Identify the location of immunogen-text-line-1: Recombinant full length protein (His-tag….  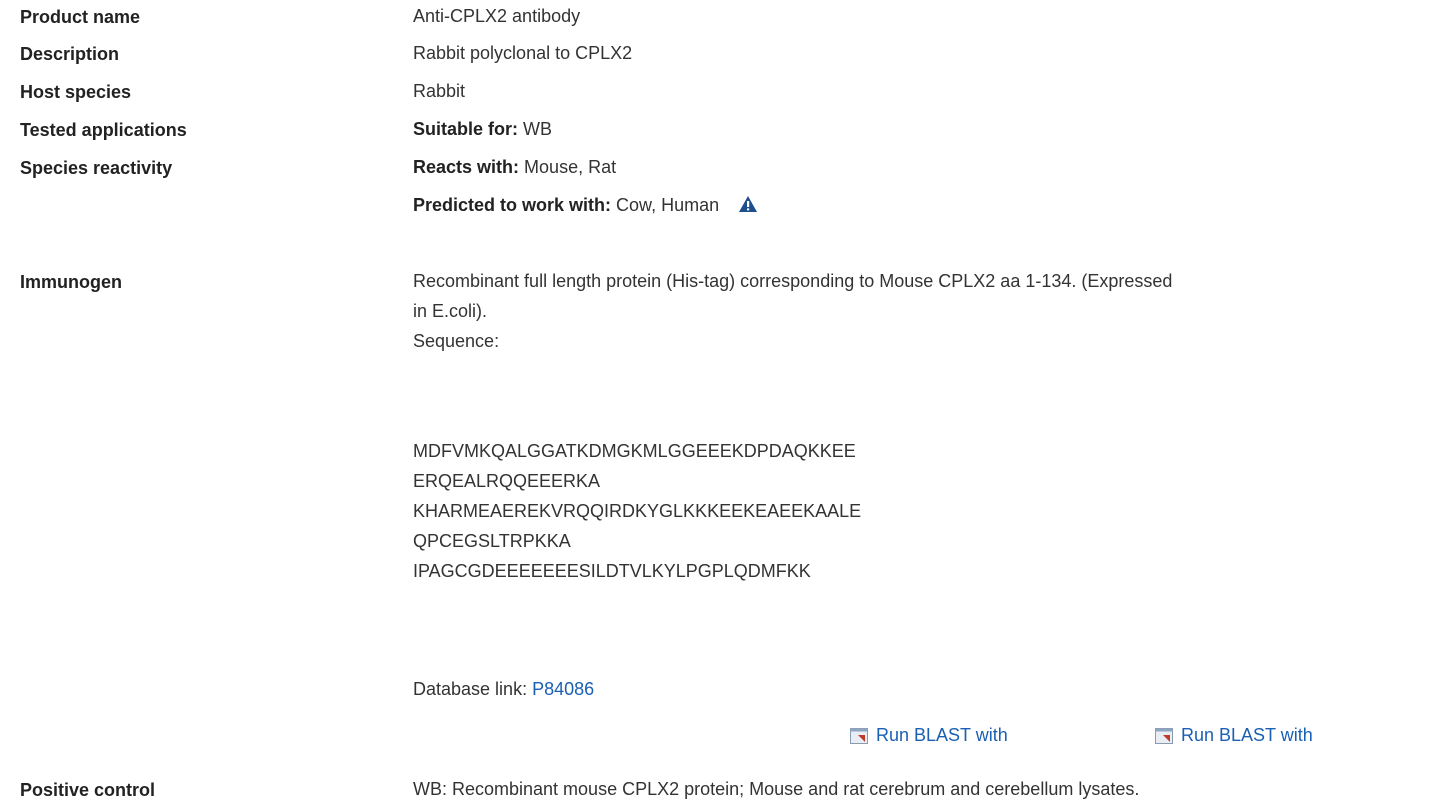
(793, 281).